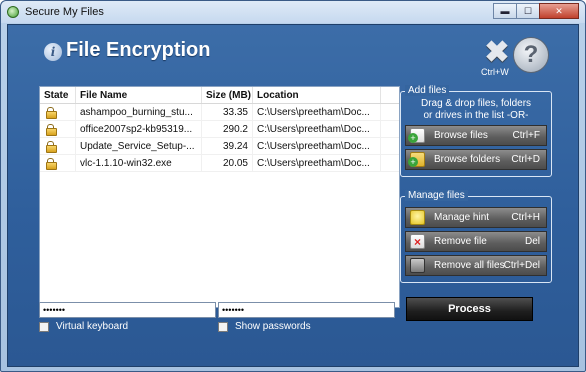 The image size is (586, 372). Describe the element at coordinates (526, 135) in the screenshot. I see `browse-files-shortcut: Ctrl+F` at that location.